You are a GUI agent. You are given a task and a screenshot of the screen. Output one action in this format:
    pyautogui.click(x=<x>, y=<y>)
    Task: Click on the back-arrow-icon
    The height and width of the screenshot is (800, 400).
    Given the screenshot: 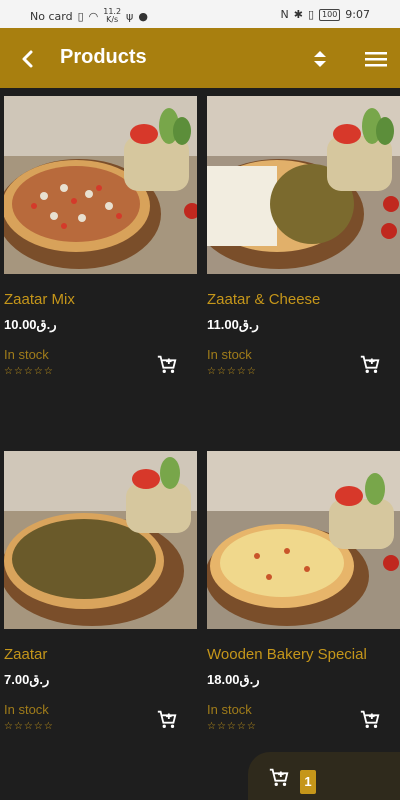 What is the action you would take?
    pyautogui.click(x=27, y=59)
    